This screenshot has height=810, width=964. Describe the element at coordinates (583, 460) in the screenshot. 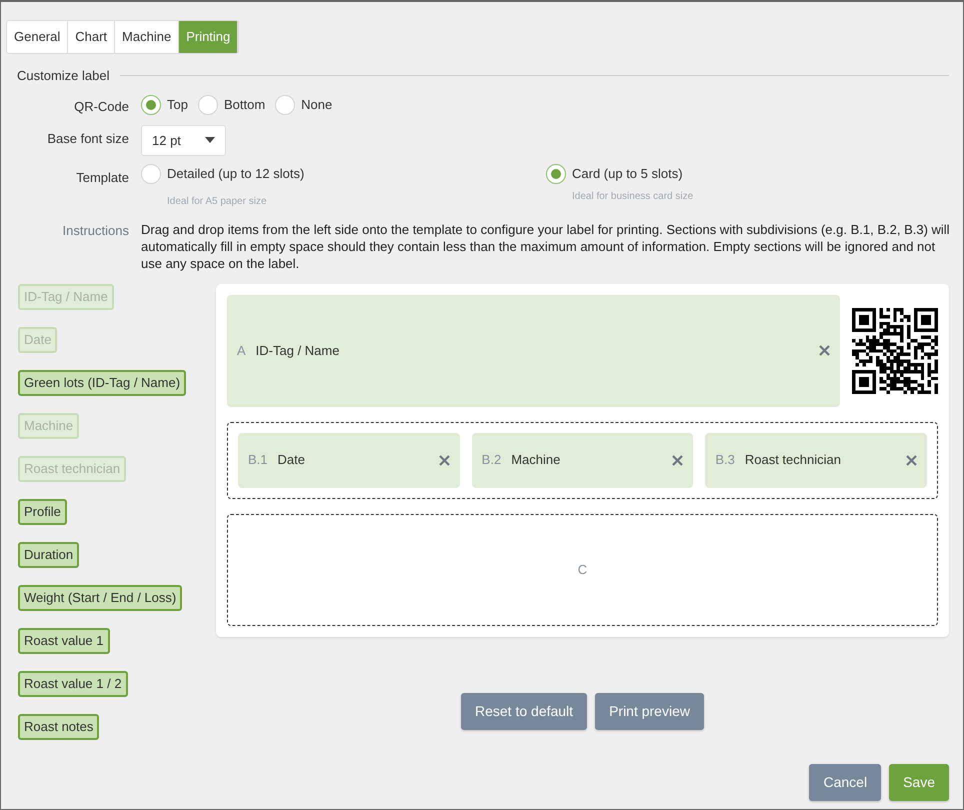

I see `template-slot: B.2 Machine` at that location.